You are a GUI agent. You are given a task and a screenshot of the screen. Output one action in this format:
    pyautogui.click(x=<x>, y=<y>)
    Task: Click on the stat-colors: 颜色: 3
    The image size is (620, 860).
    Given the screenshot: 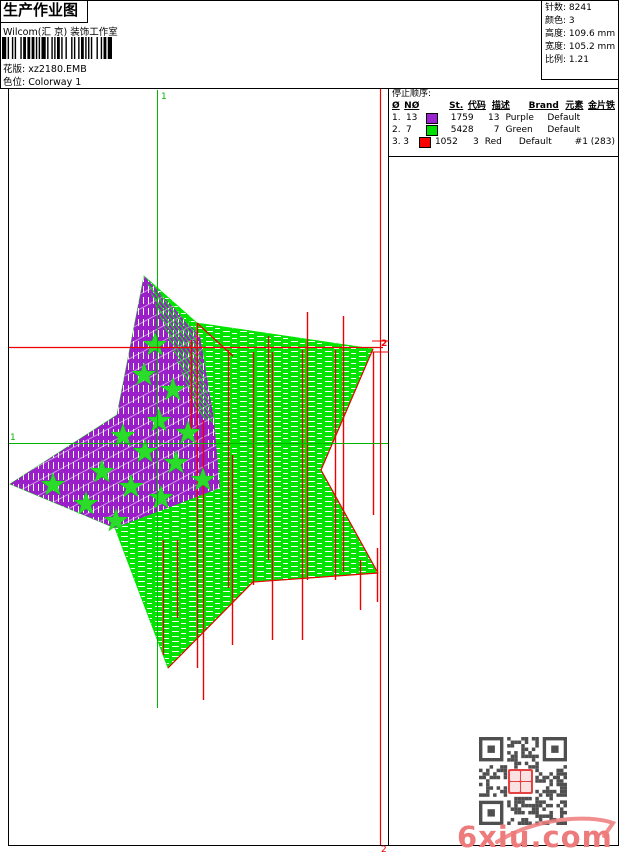 What is the action you would take?
    pyautogui.click(x=560, y=21)
    